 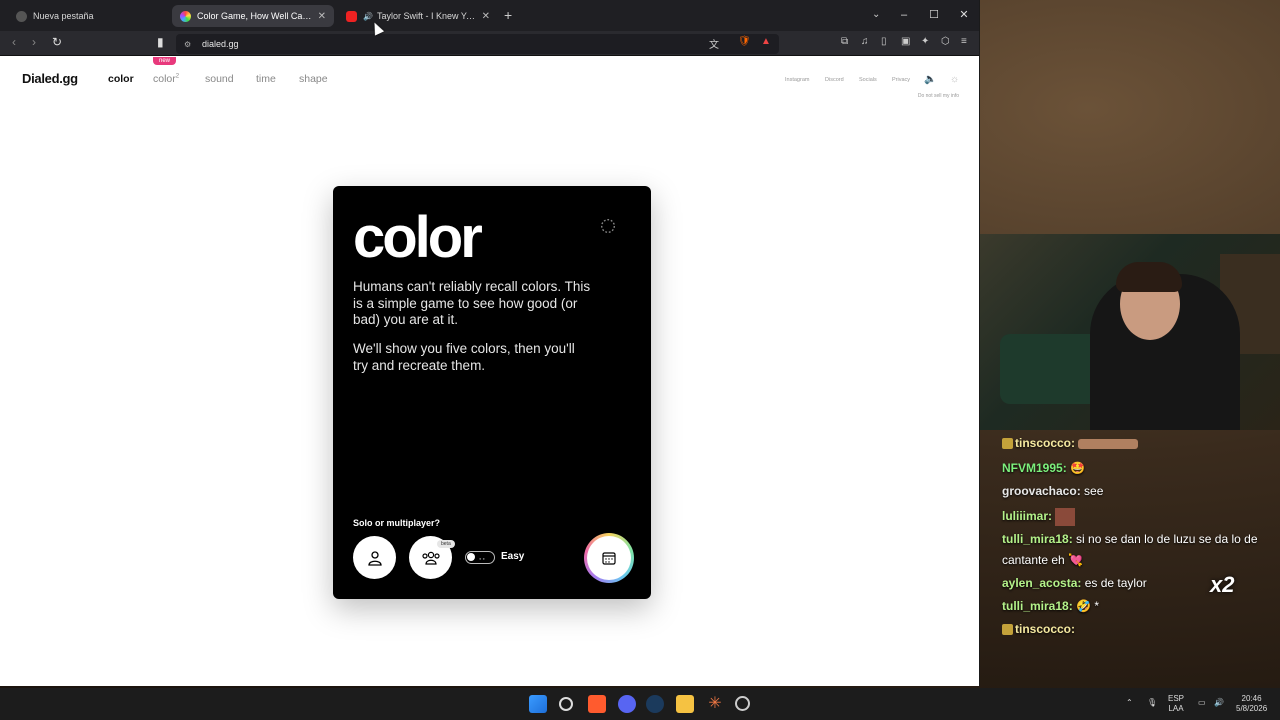 I want to click on solo-button, so click(x=374, y=557).